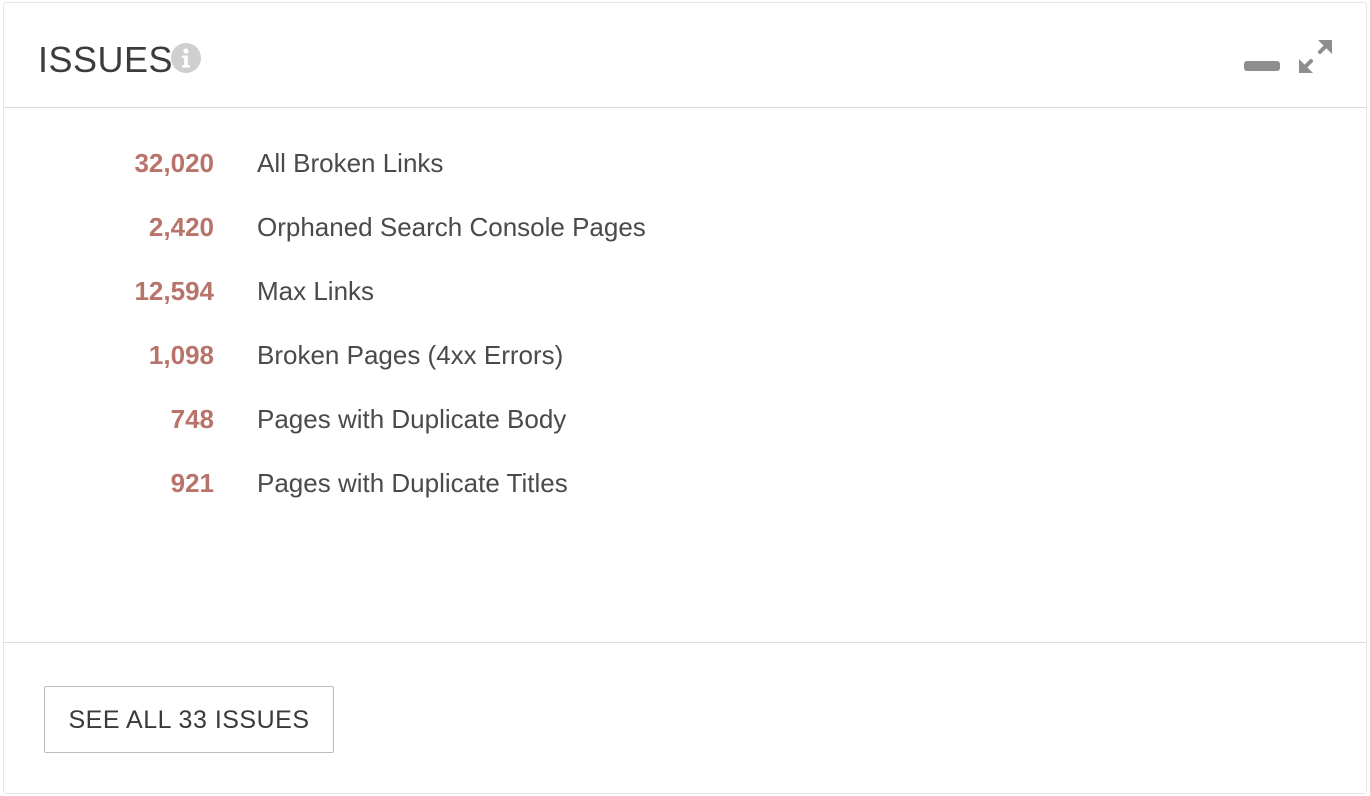  I want to click on issue-row: 32,020 All Broken Links, so click(454, 162).